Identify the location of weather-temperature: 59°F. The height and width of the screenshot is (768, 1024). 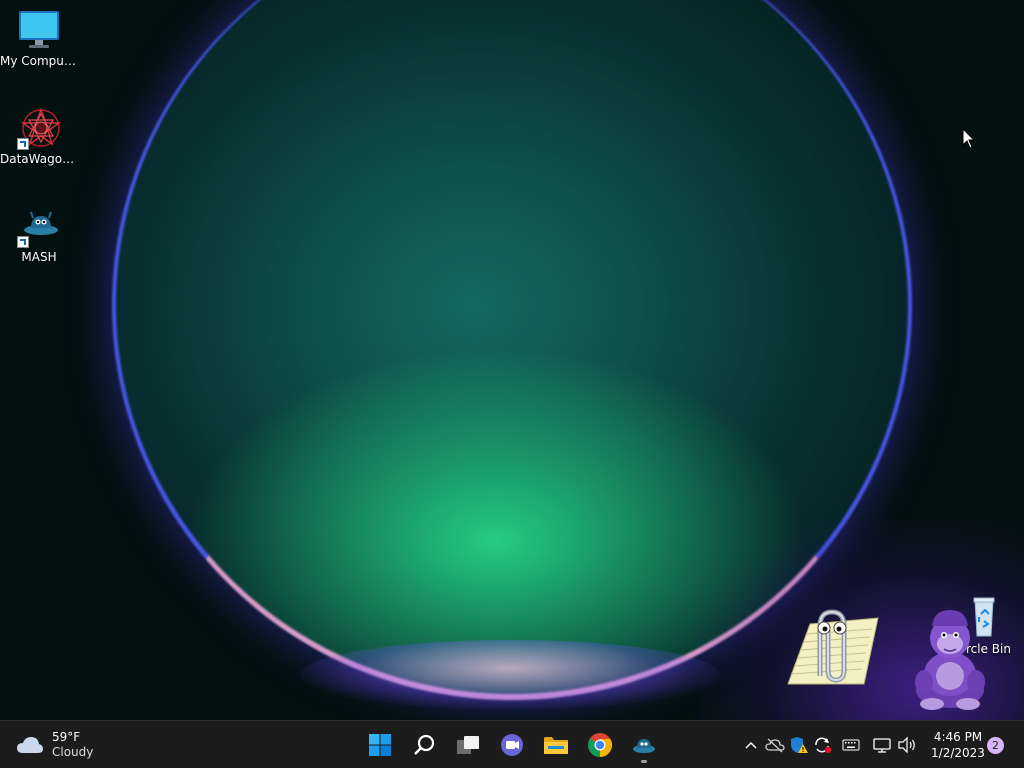
(66, 737).